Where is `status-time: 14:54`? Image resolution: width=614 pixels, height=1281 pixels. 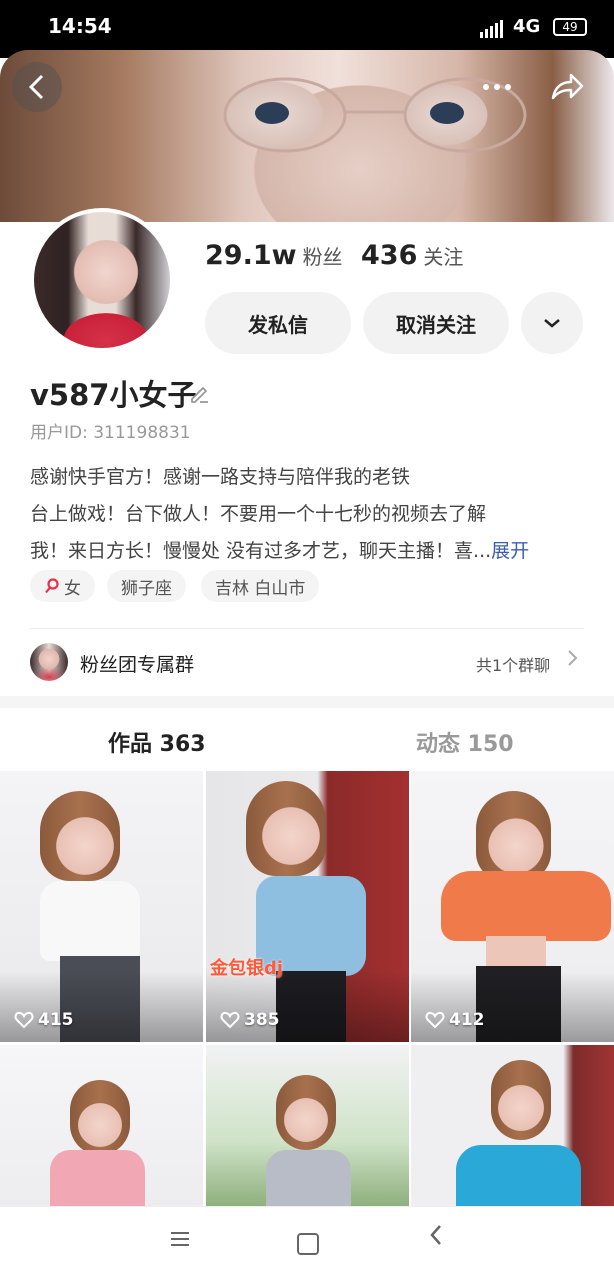 status-time: 14:54 is located at coordinates (80, 26).